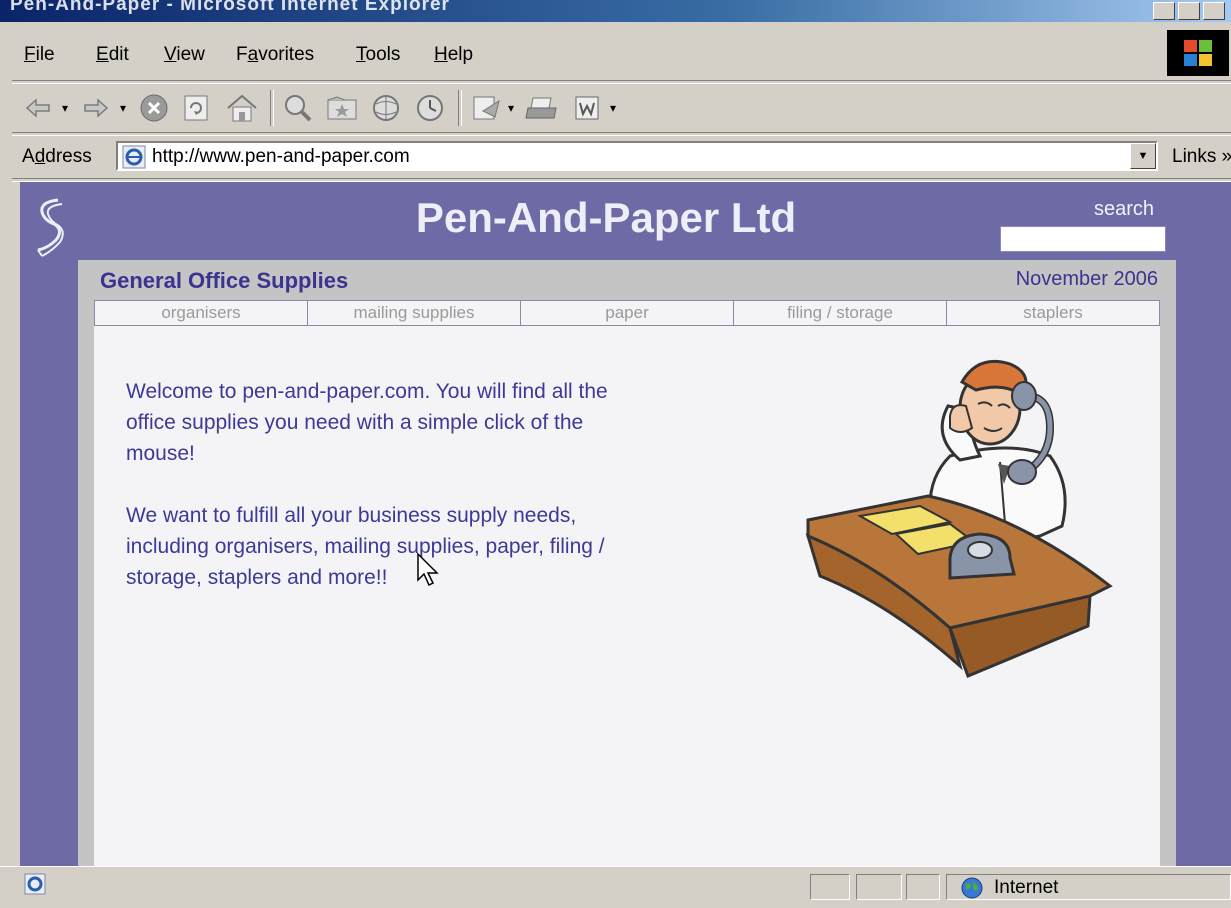  I want to click on internet-globe-icon, so click(972, 888).